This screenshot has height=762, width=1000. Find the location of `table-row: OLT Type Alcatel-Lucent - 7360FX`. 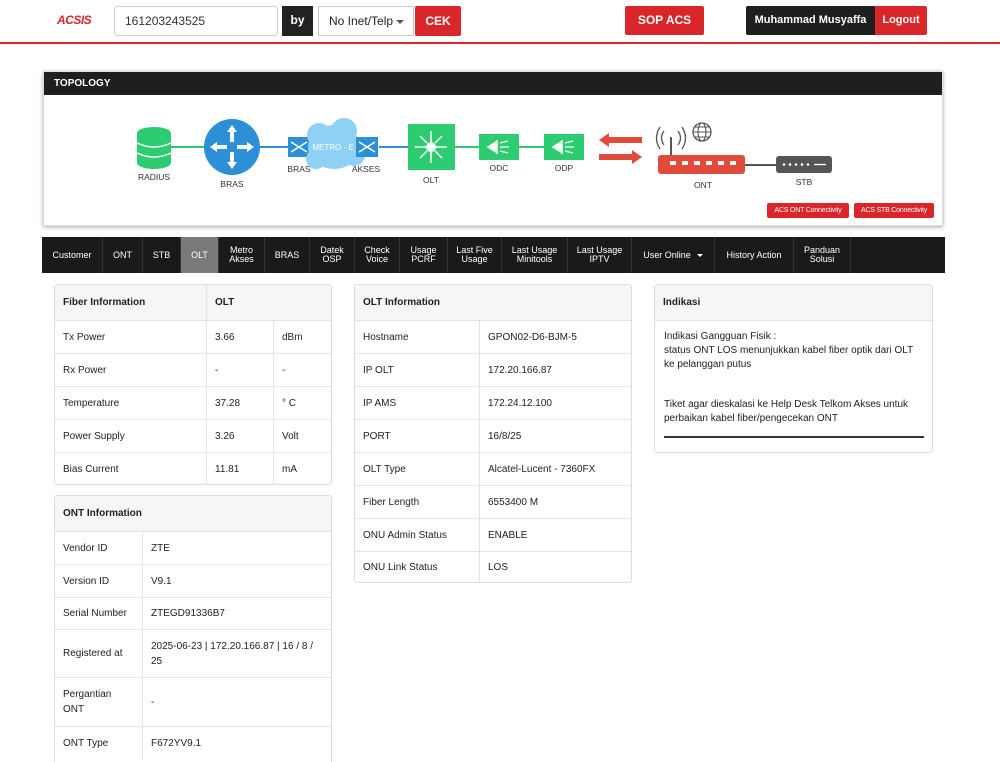

table-row: OLT Type Alcatel-Lucent - 7360FX is located at coordinates (493, 469).